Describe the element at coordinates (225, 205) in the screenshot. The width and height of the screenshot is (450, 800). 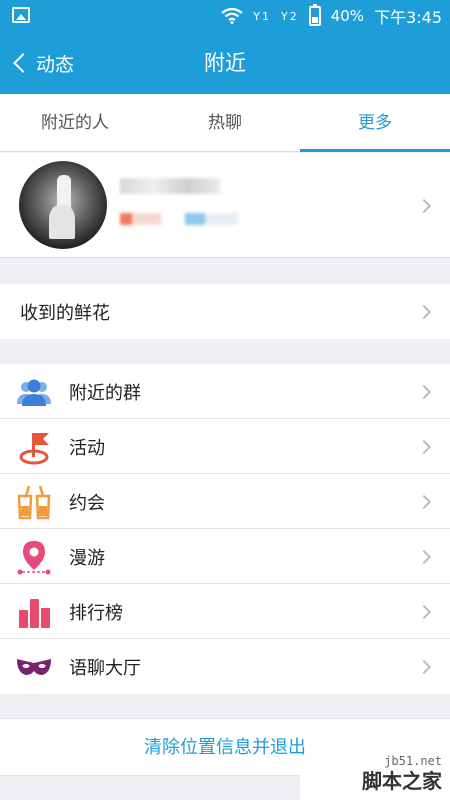
I see `profile-card` at that location.